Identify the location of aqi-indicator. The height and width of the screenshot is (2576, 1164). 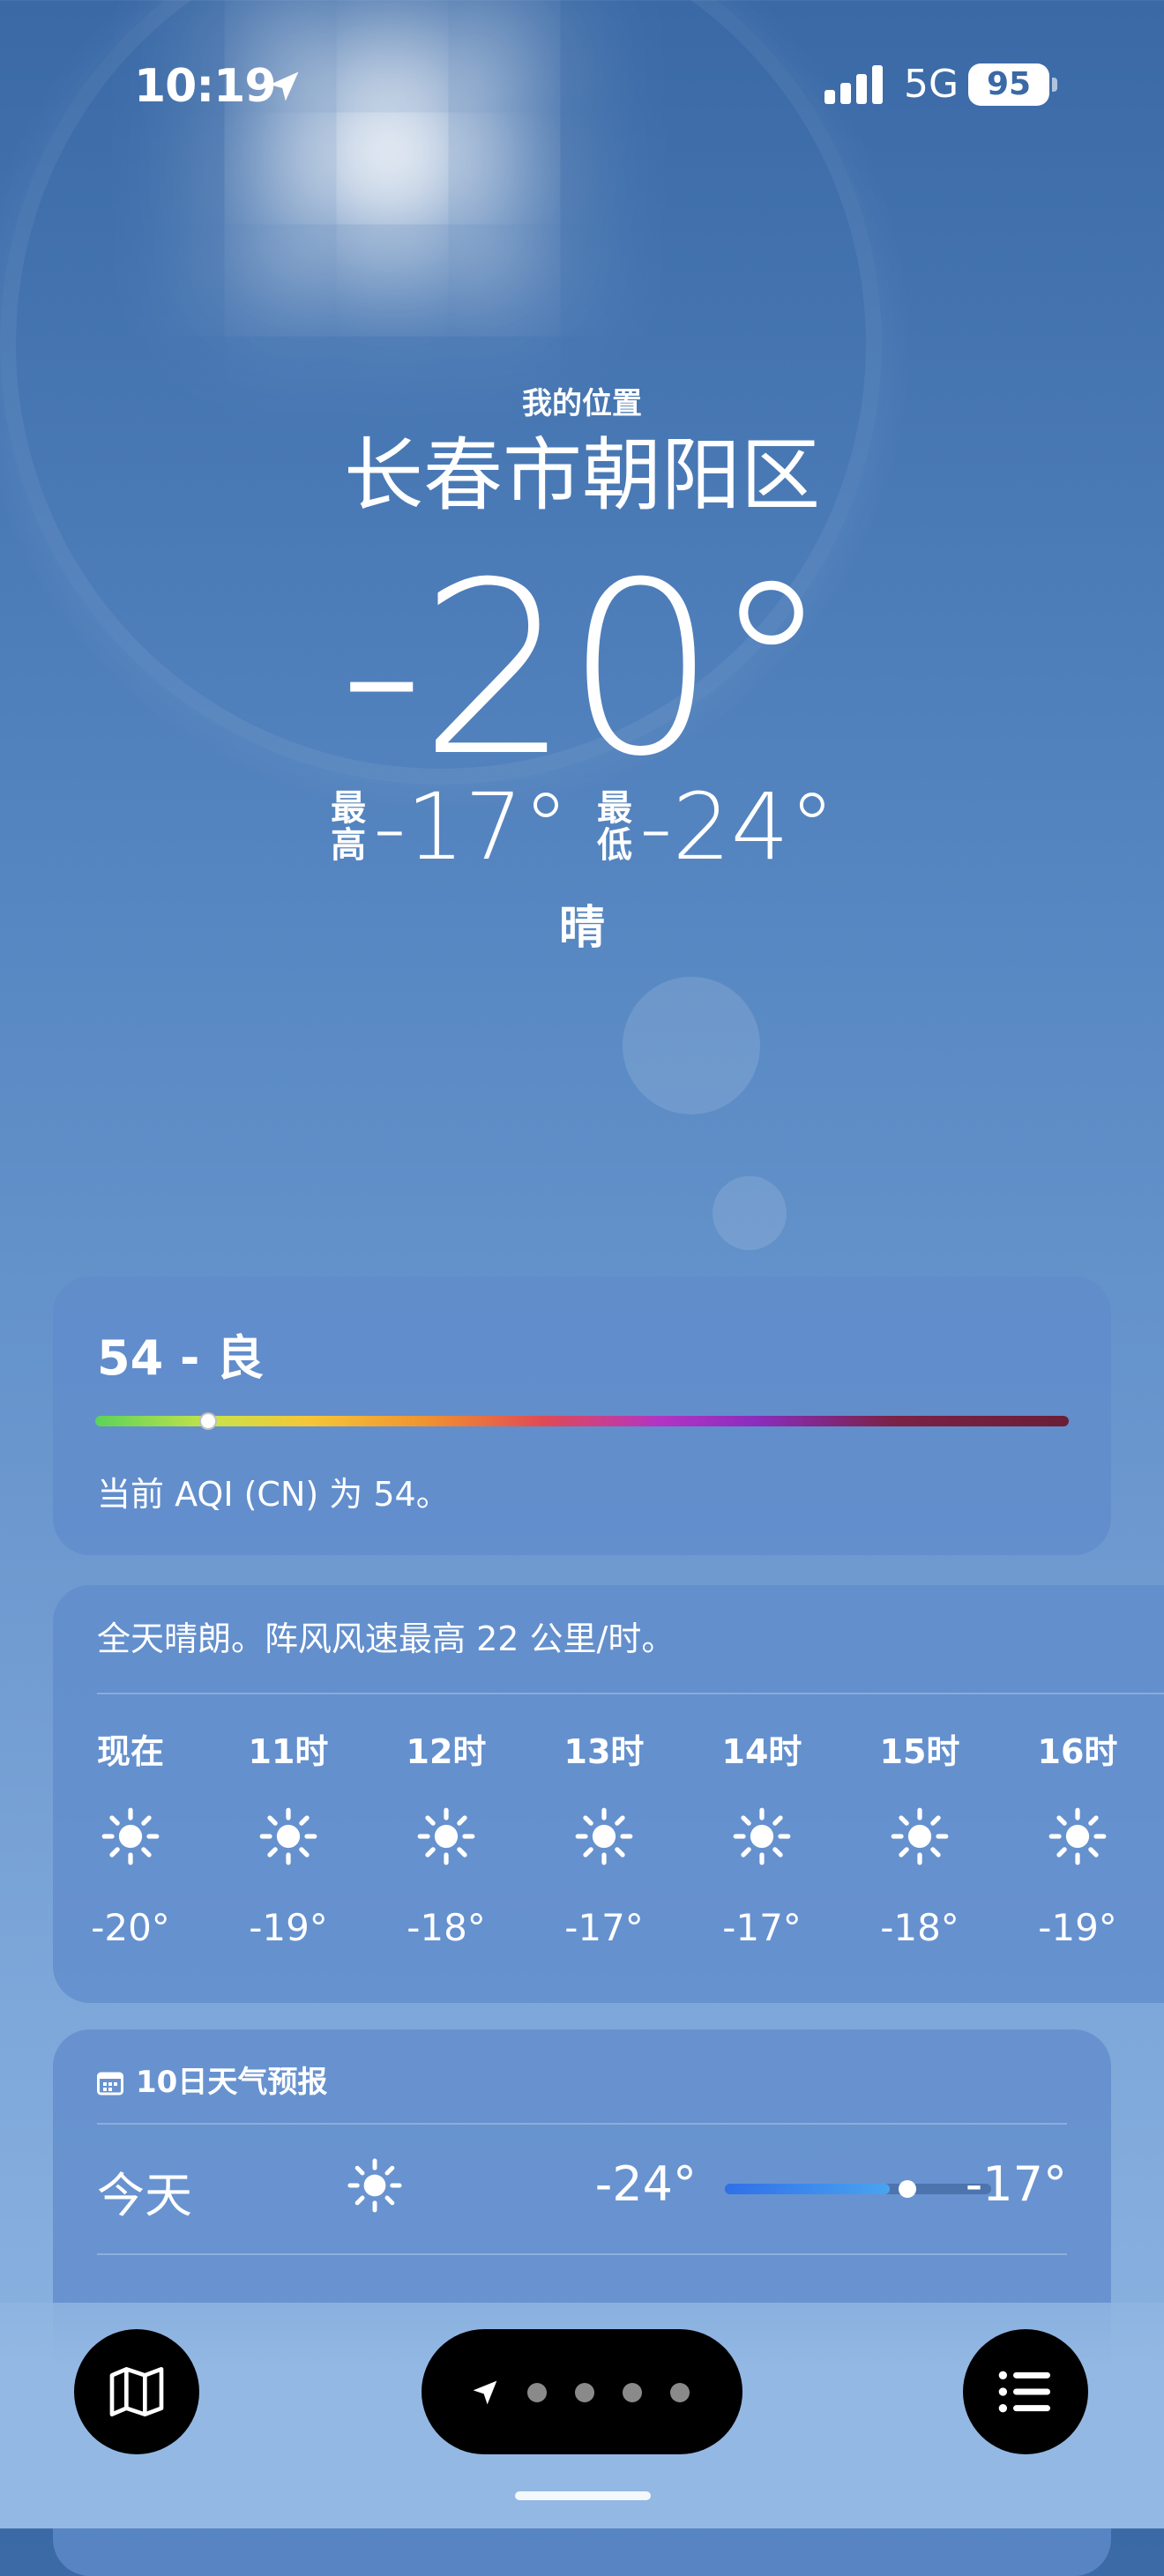
(208, 1421).